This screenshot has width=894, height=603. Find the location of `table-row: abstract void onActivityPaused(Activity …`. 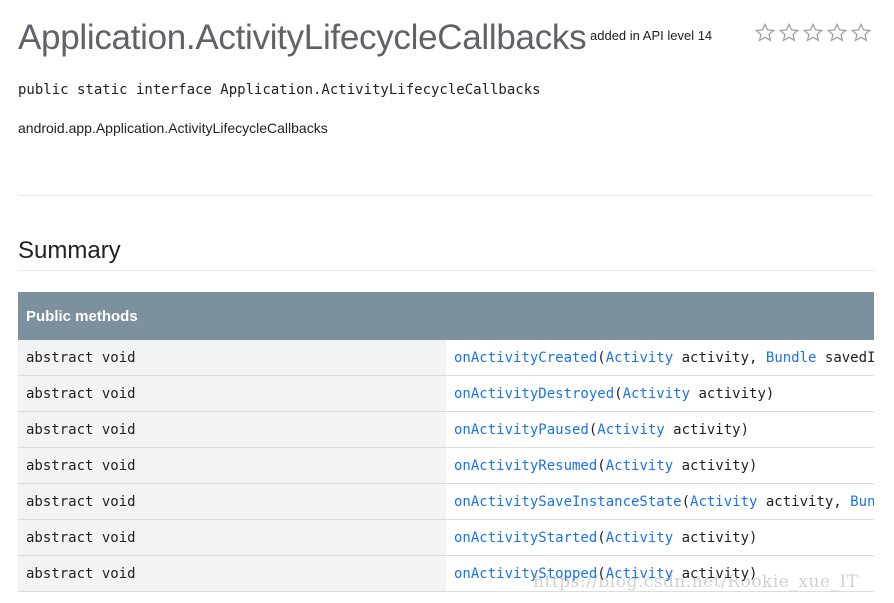

table-row: abstract void onActivityPaused(Activity … is located at coordinates (446, 429).